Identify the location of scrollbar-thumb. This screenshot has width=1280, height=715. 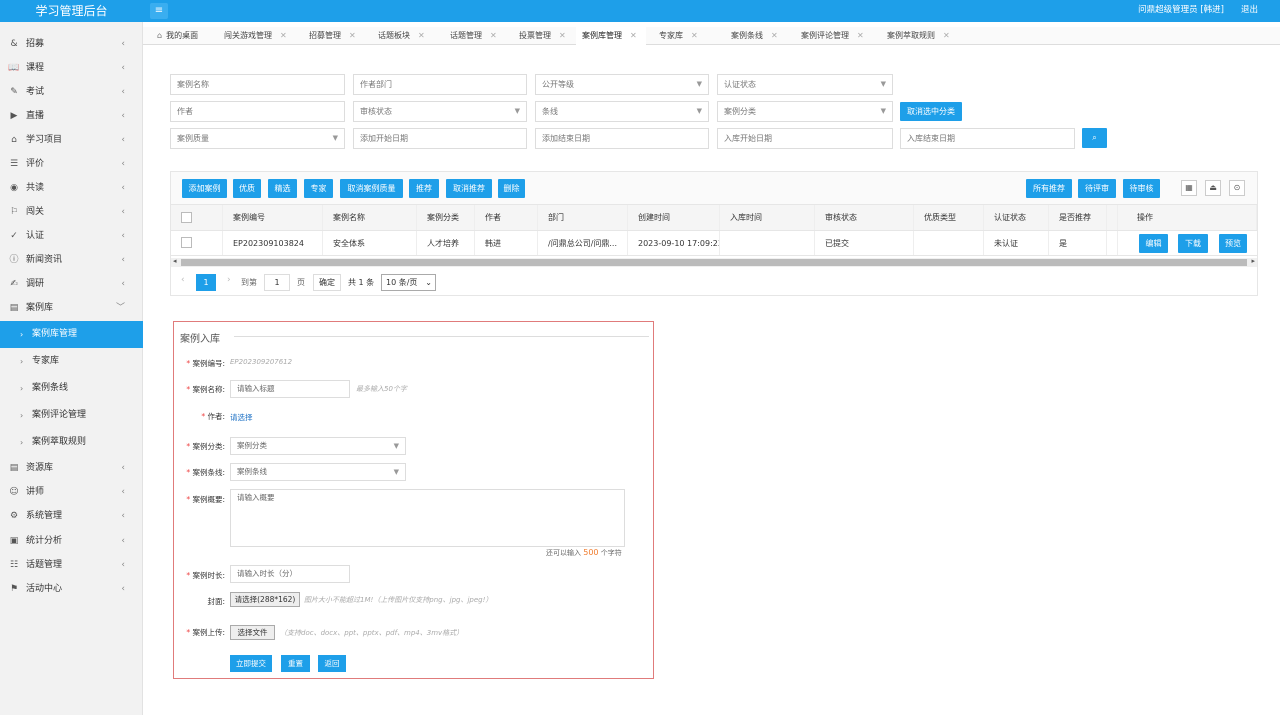
(714, 262).